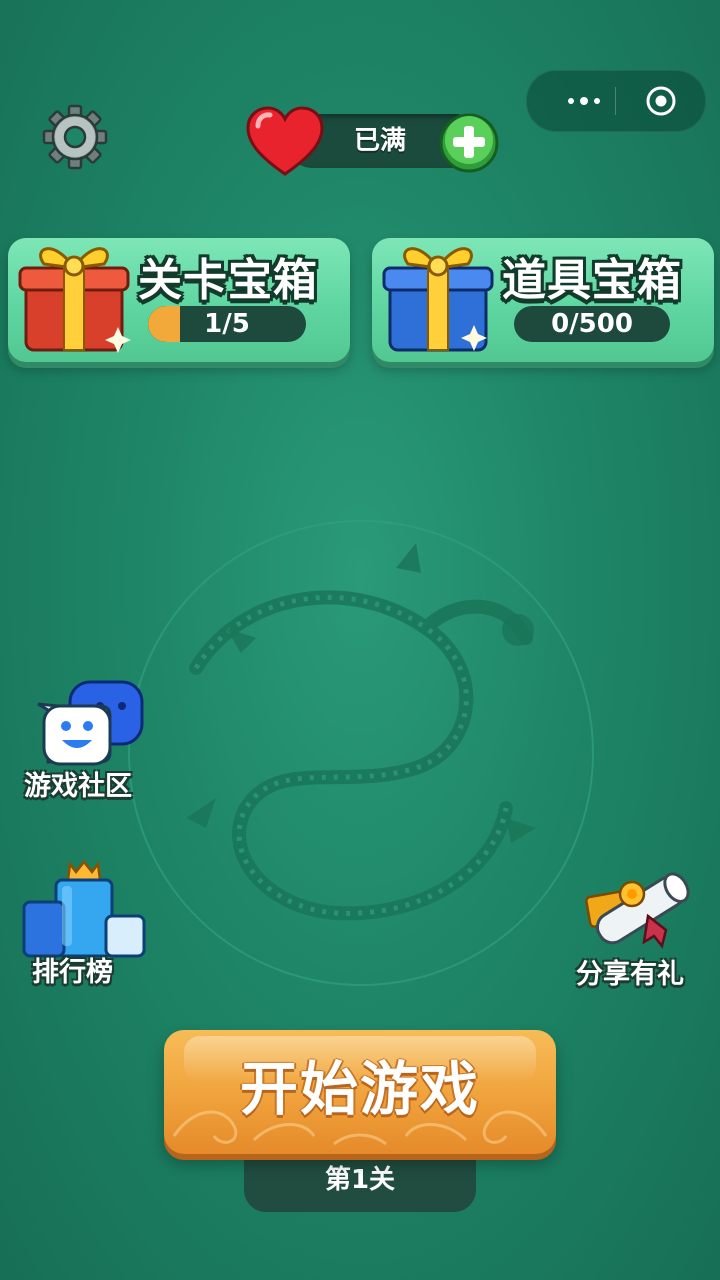 The image size is (720, 1280). I want to click on current-level-label: 第1关, so click(360, 1180).